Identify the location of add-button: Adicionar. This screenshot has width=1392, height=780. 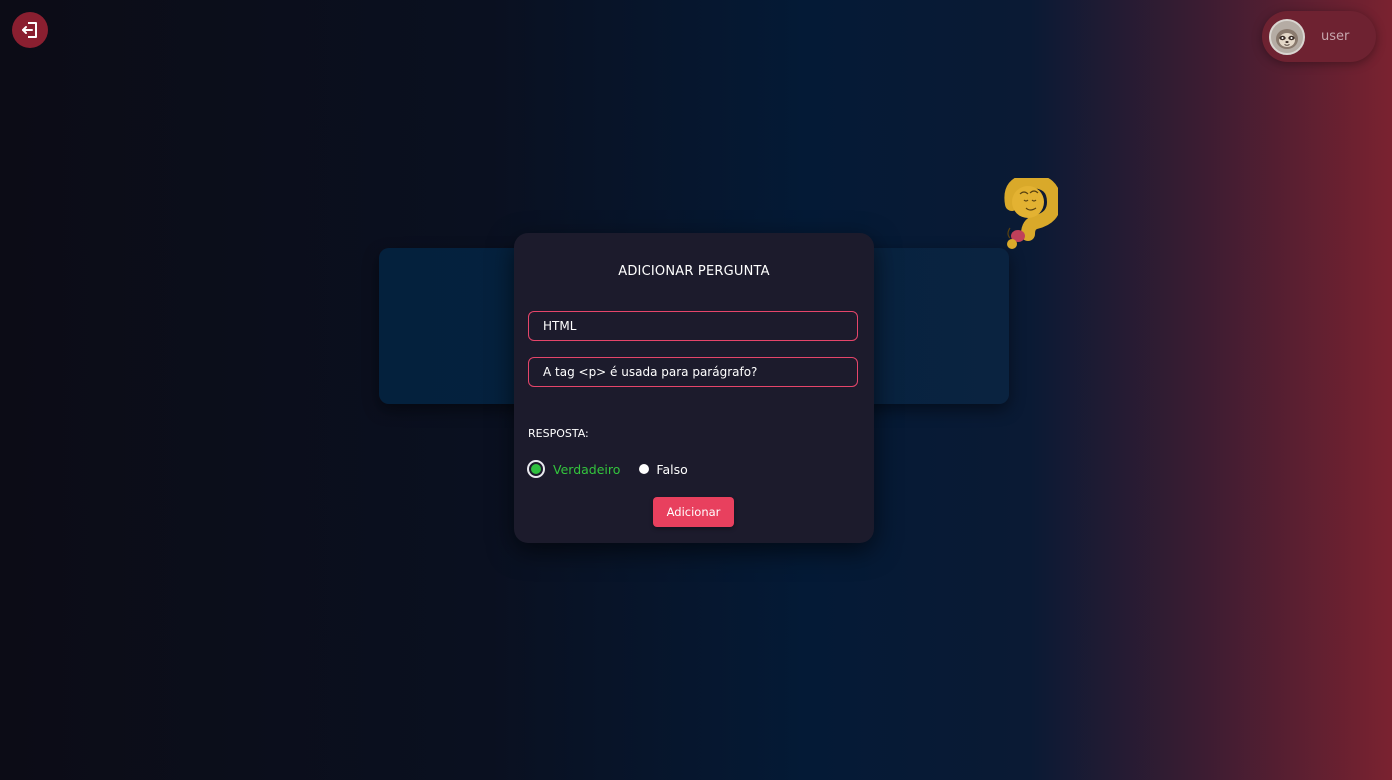
(693, 512).